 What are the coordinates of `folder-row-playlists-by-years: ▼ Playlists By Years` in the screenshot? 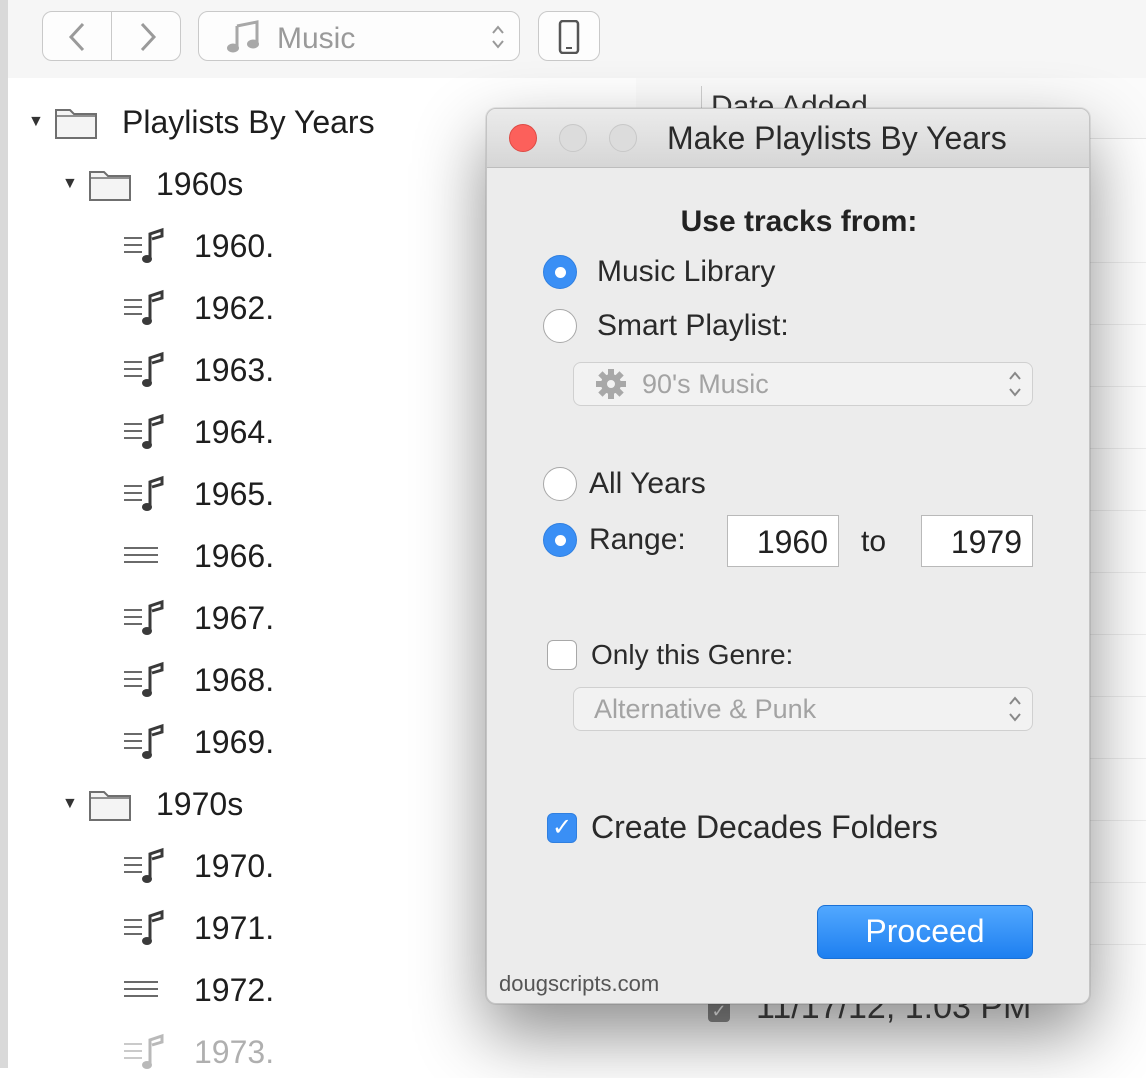 It's located at (201, 122).